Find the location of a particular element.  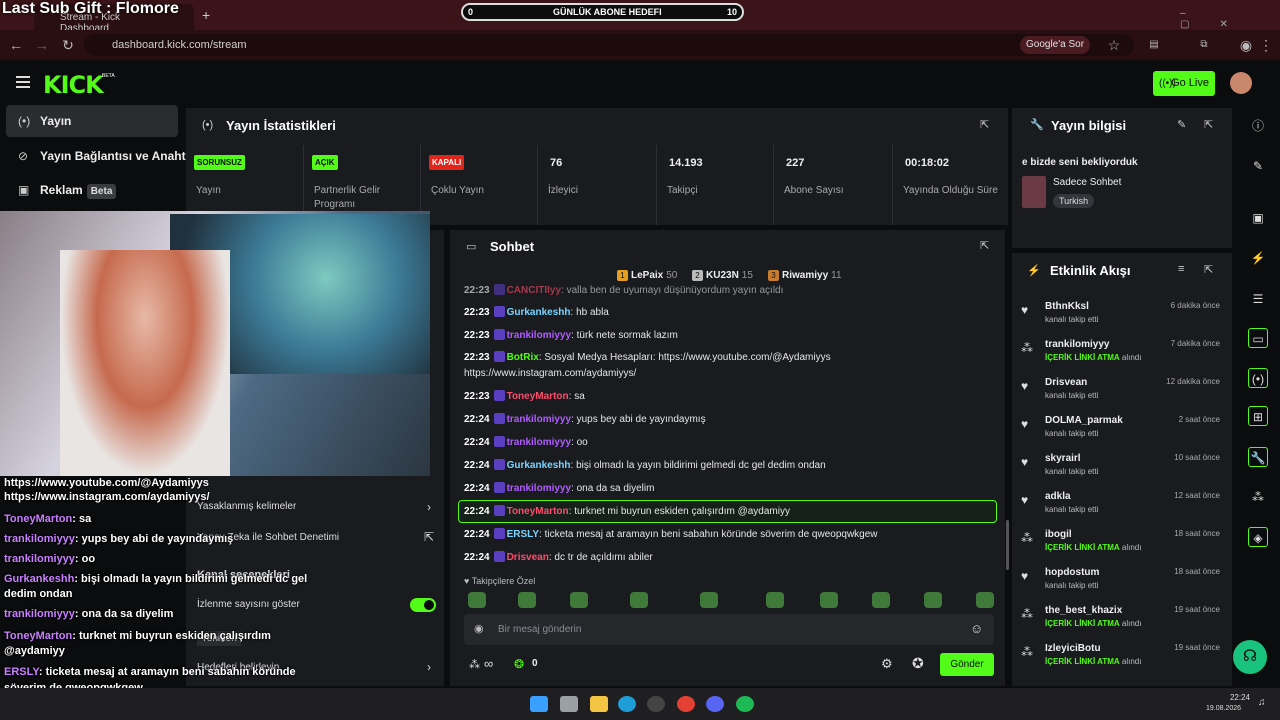

user-avatar is located at coordinates (1241, 83).